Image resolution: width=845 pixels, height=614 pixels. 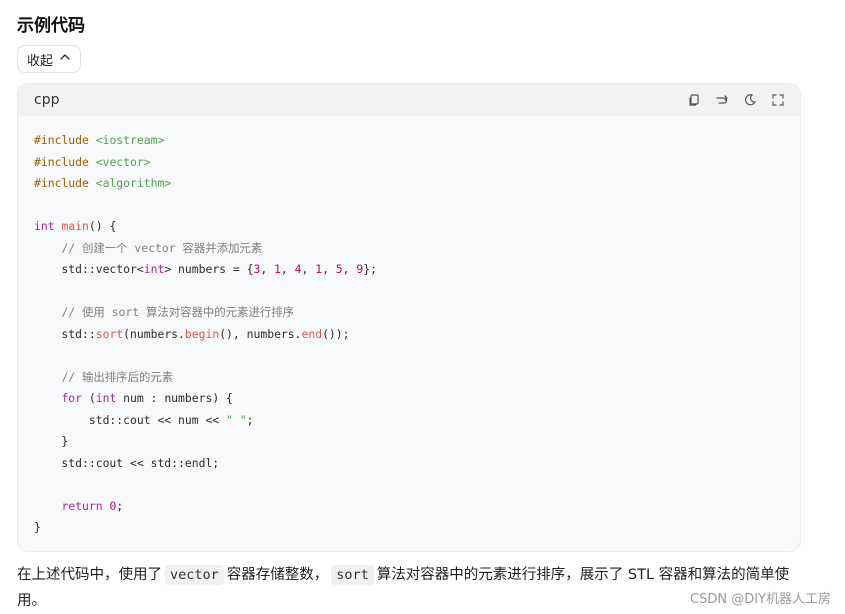 What do you see at coordinates (409, 163) in the screenshot?
I see `code-line: #include <vector>` at bounding box center [409, 163].